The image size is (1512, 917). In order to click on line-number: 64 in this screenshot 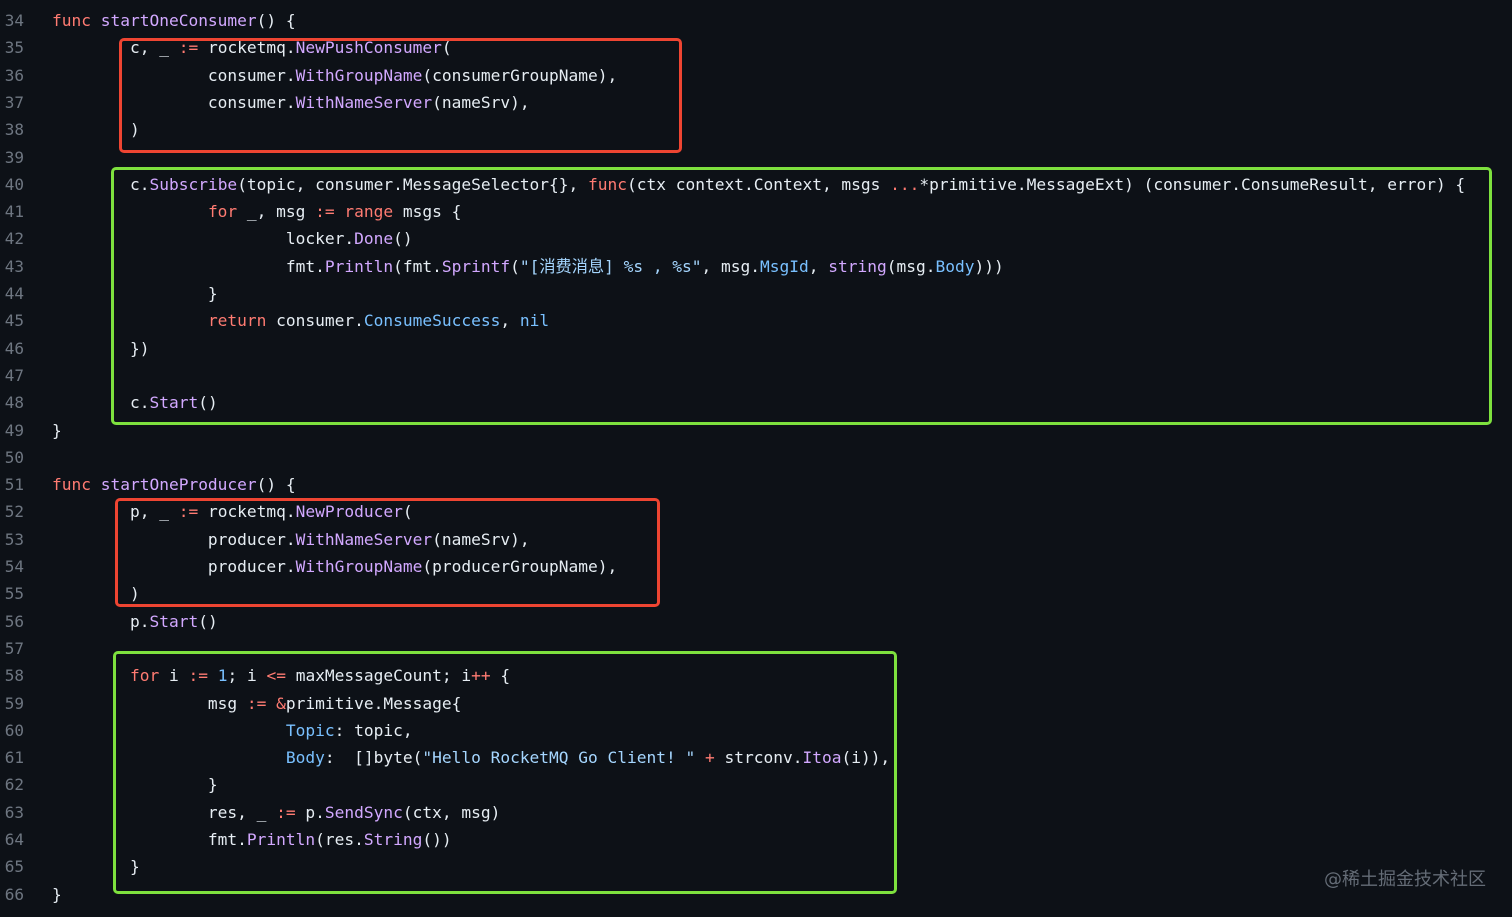, I will do `click(14, 839)`.